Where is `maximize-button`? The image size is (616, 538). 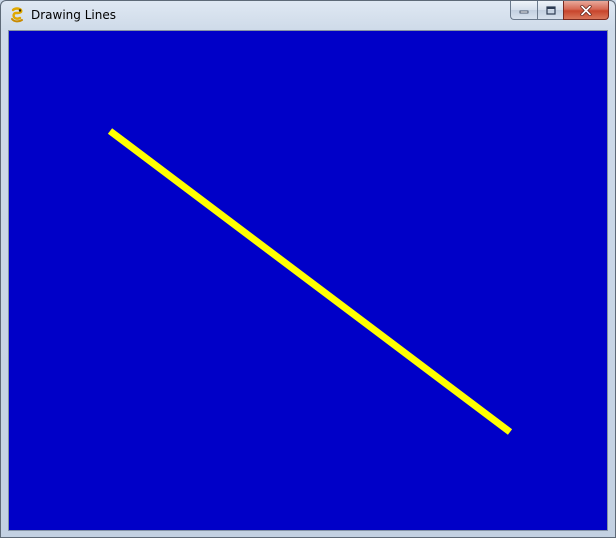
maximize-button is located at coordinates (550, 10).